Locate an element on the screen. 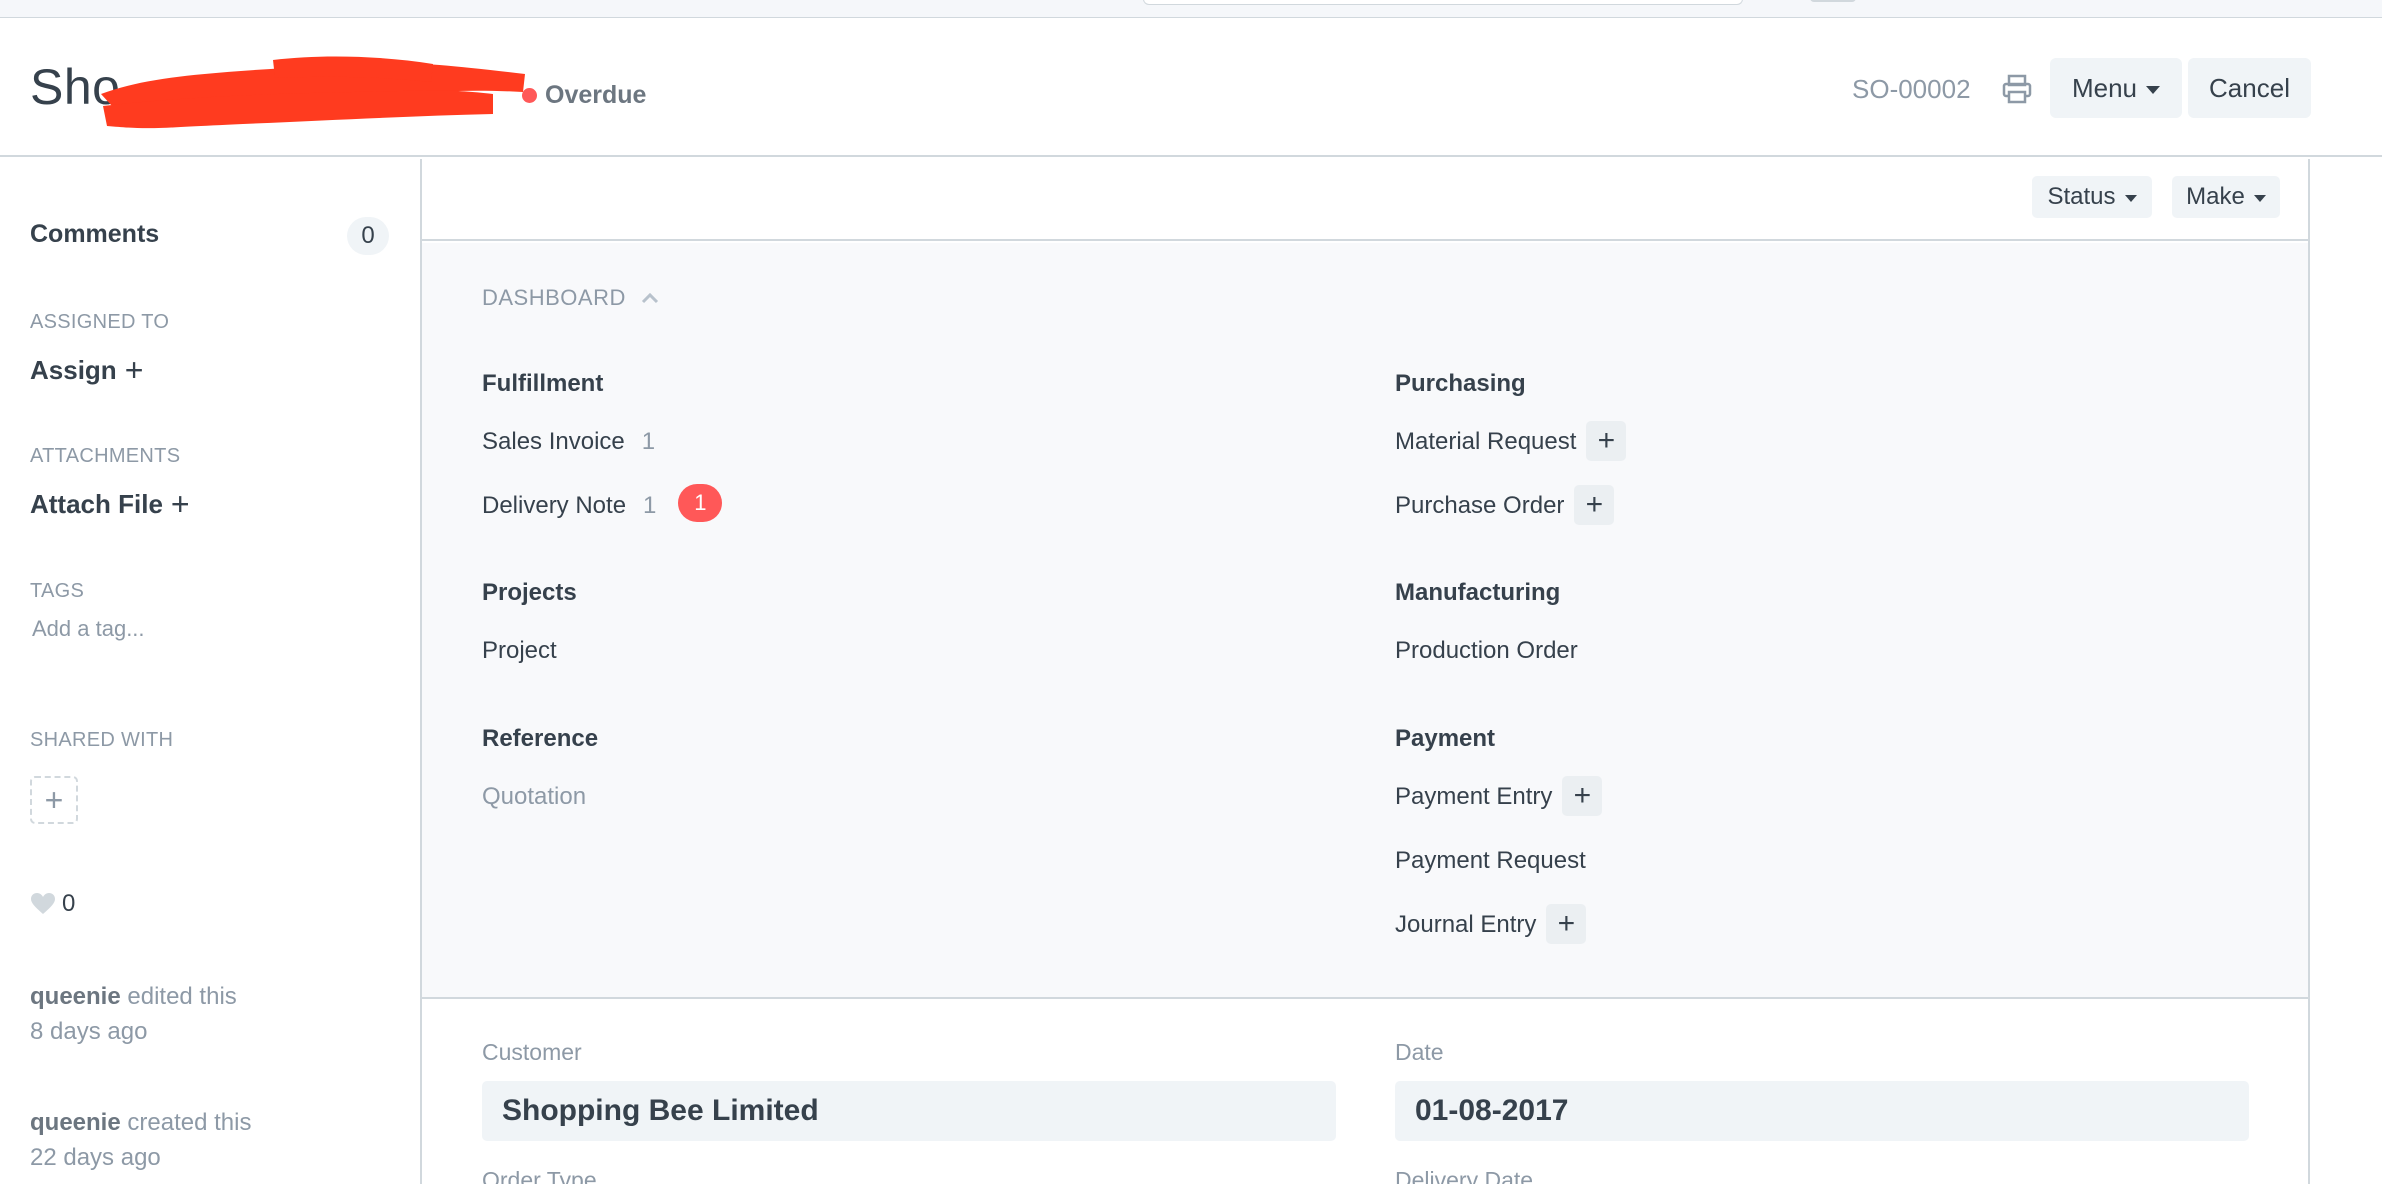 Image resolution: width=2382 pixels, height=1184 pixels. link-journal-entry: Journal Entry + is located at coordinates (1498, 939).